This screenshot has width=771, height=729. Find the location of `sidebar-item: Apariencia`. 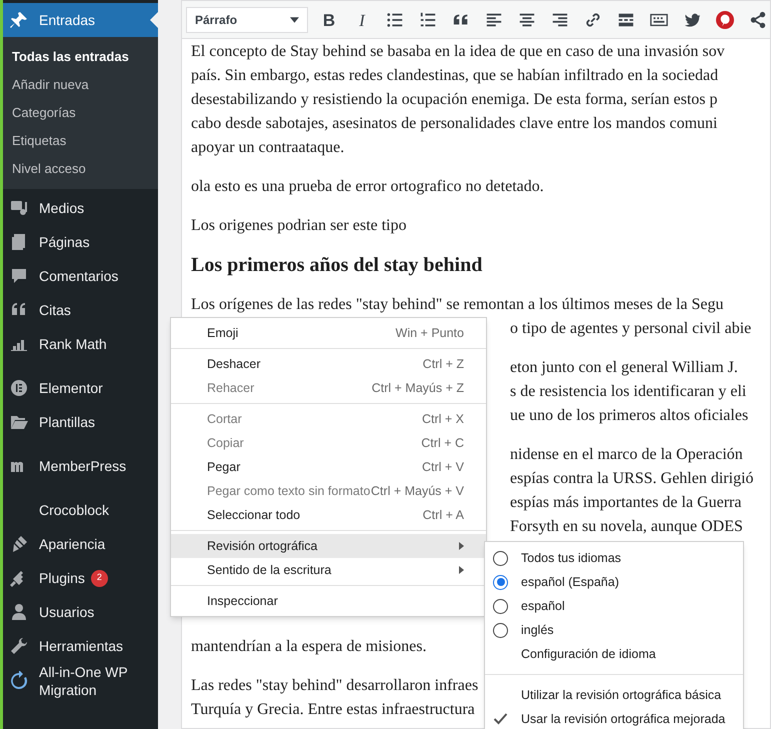

sidebar-item: Apariencia is located at coordinates (80, 544).